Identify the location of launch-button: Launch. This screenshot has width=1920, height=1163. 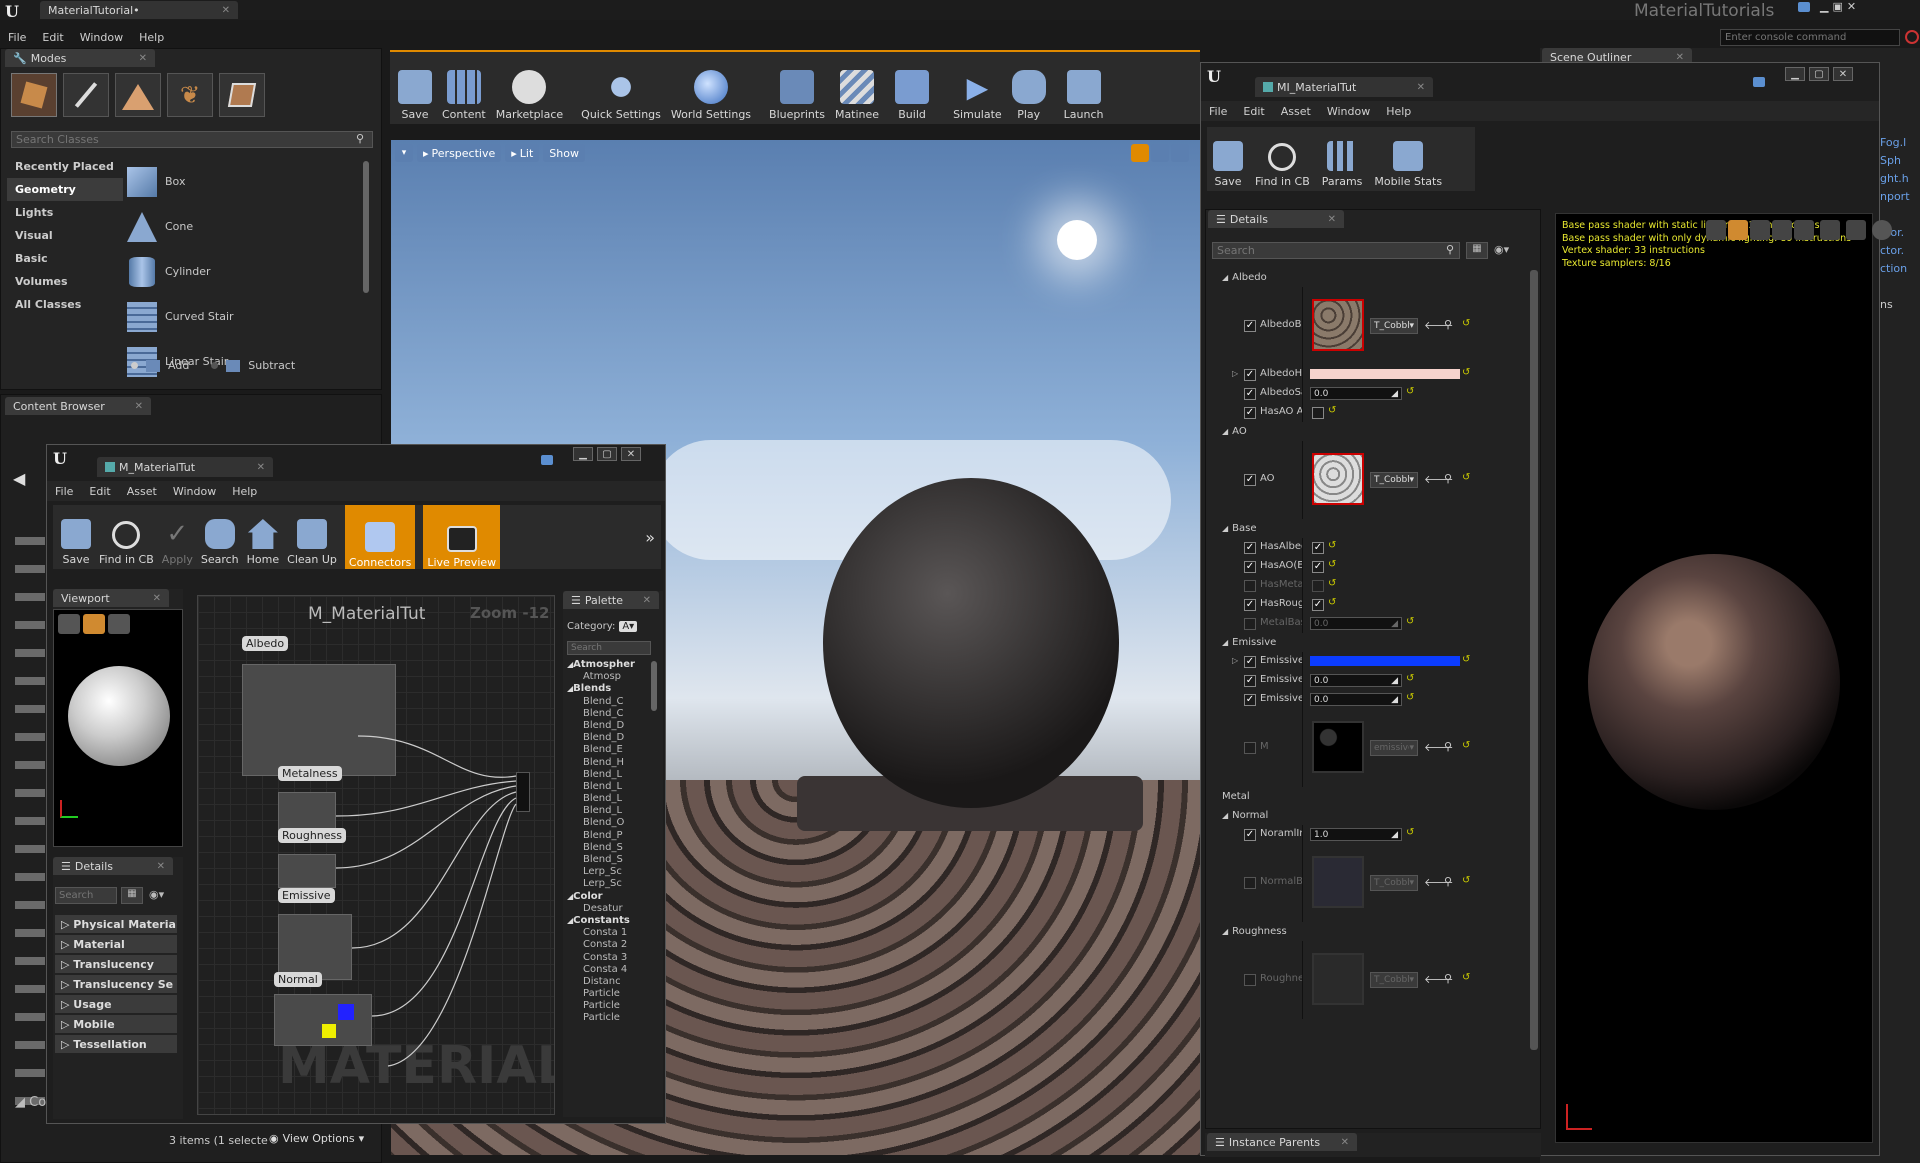
(1084, 88).